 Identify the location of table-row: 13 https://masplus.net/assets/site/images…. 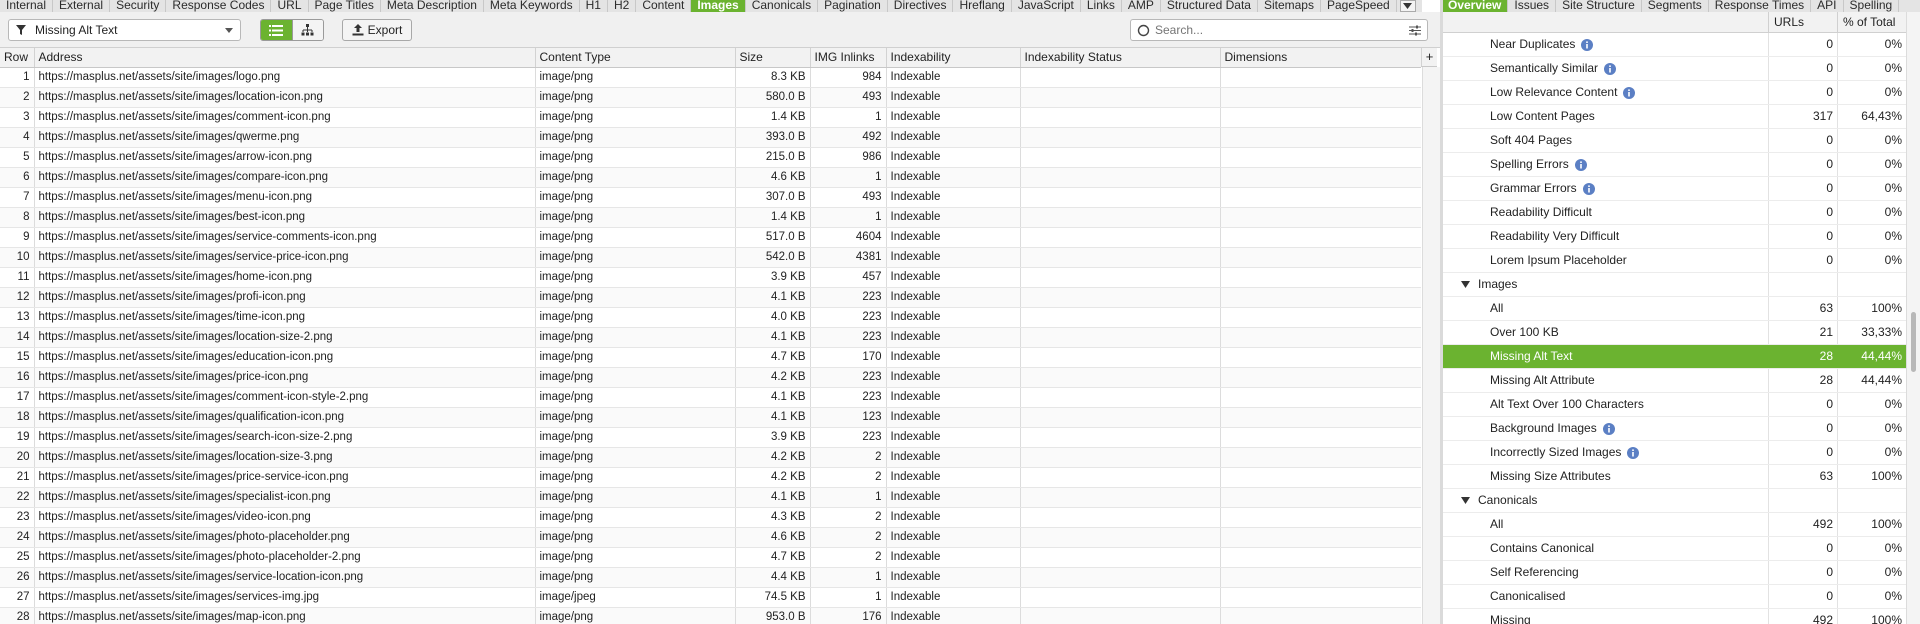
(710, 317).